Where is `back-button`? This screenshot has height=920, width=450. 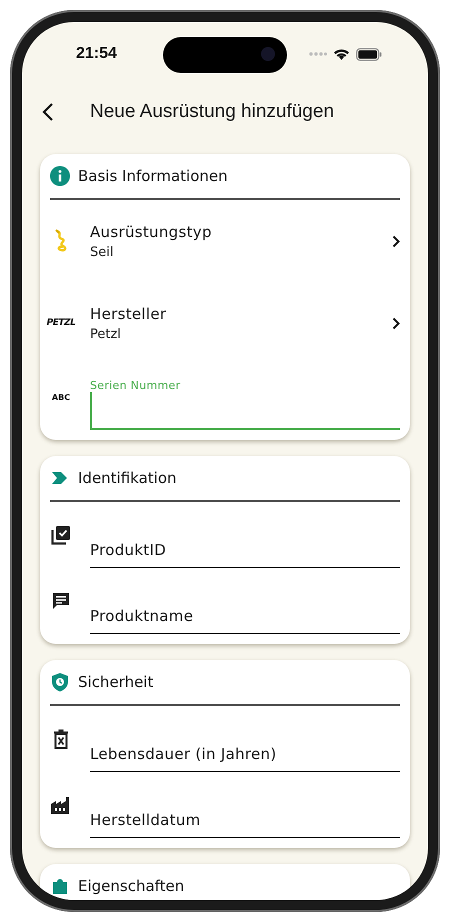
back-button is located at coordinates (48, 112).